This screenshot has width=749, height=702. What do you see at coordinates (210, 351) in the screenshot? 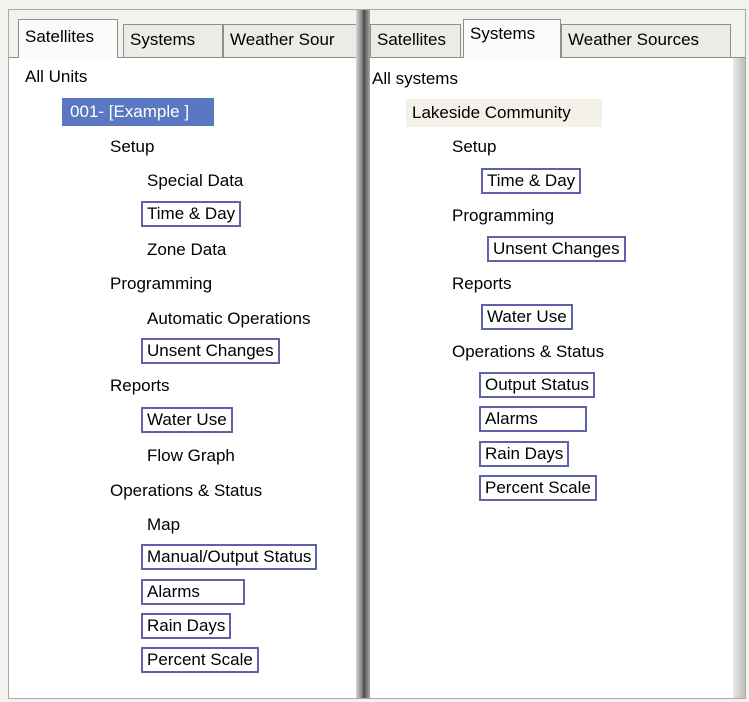
I see `tree-unsent-changes: Unsent Changes` at bounding box center [210, 351].